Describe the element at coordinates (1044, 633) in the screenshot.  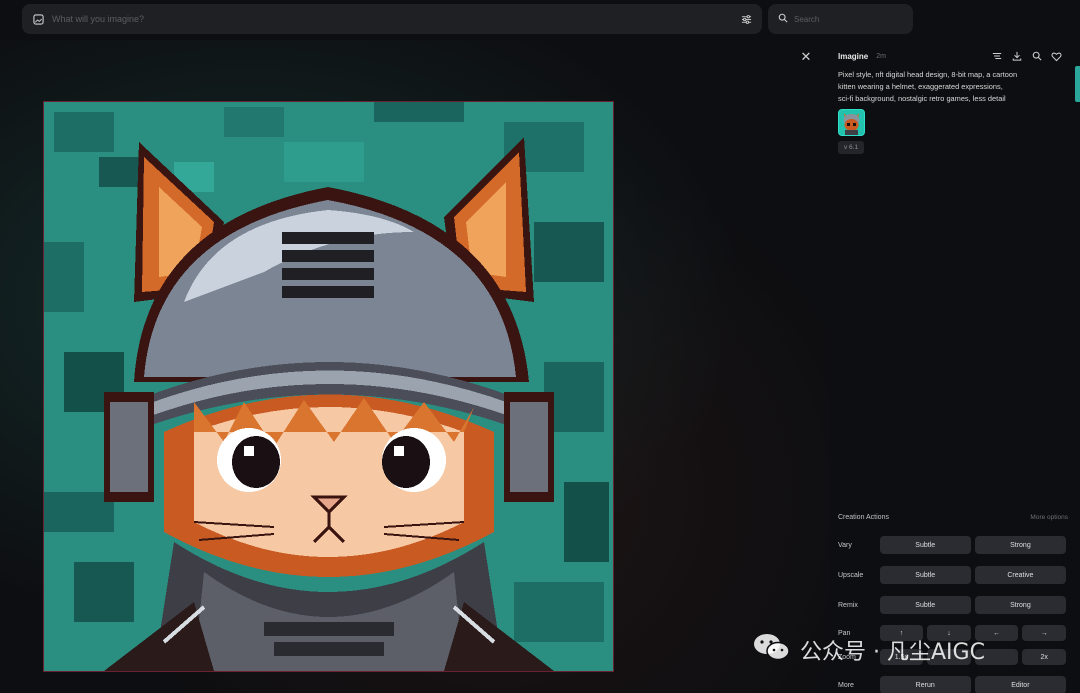
I see `pan-right-button: →` at that location.